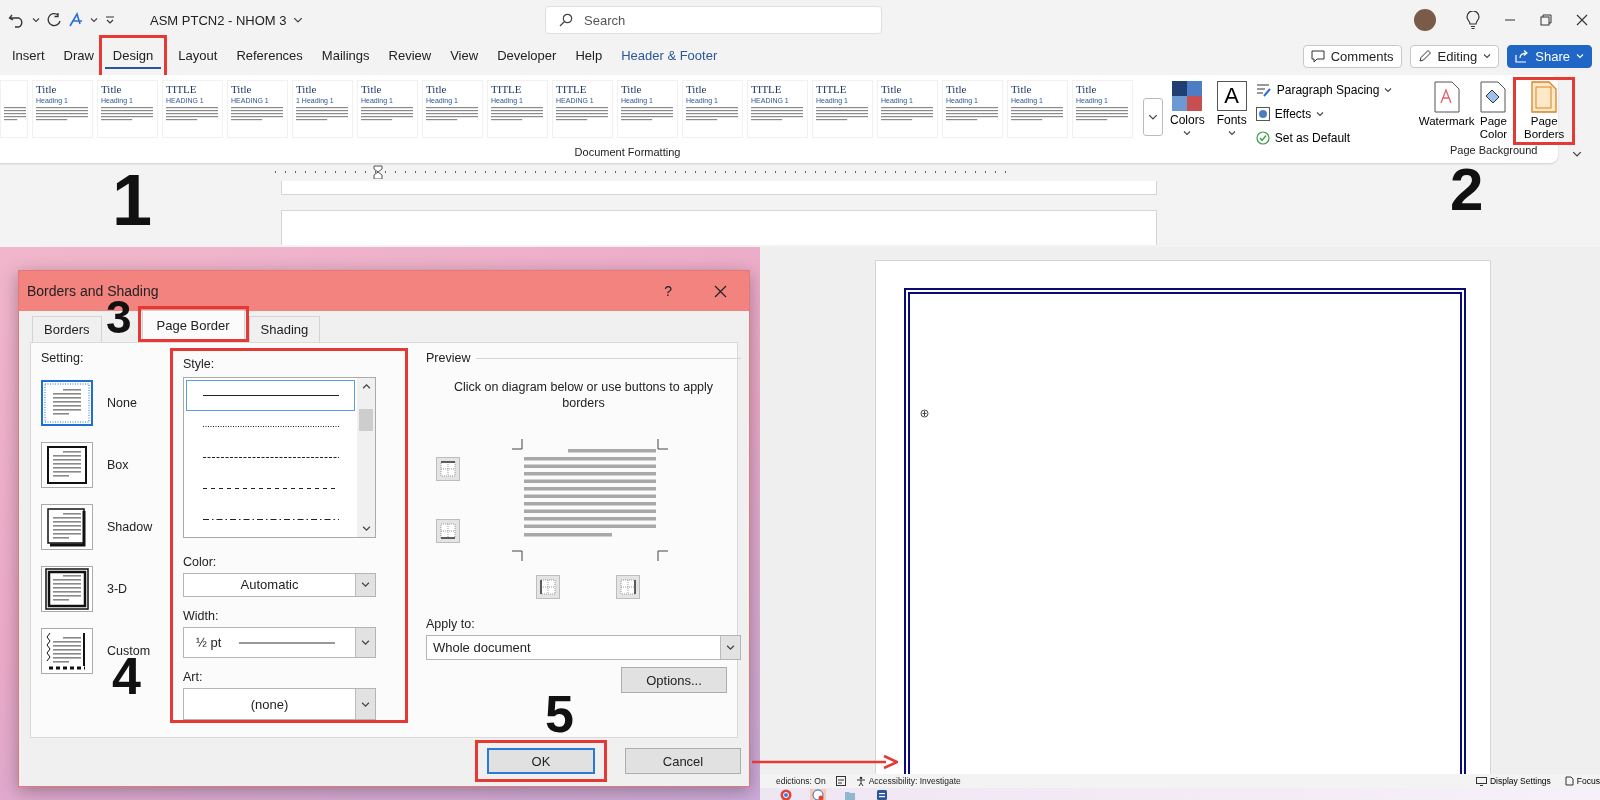 This screenshot has height=800, width=1600. Describe the element at coordinates (541, 761) in the screenshot. I see `ok-button: OK` at that location.